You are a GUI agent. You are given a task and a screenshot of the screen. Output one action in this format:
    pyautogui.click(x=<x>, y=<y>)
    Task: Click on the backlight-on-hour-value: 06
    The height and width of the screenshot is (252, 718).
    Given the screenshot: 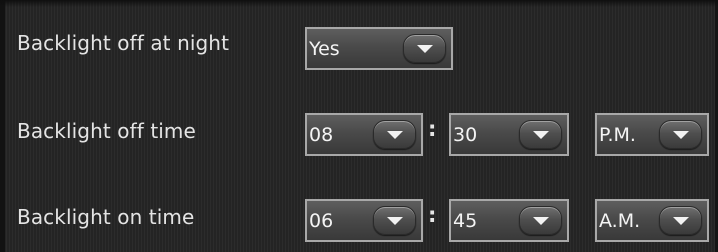 What is the action you would take?
    pyautogui.click(x=321, y=221)
    